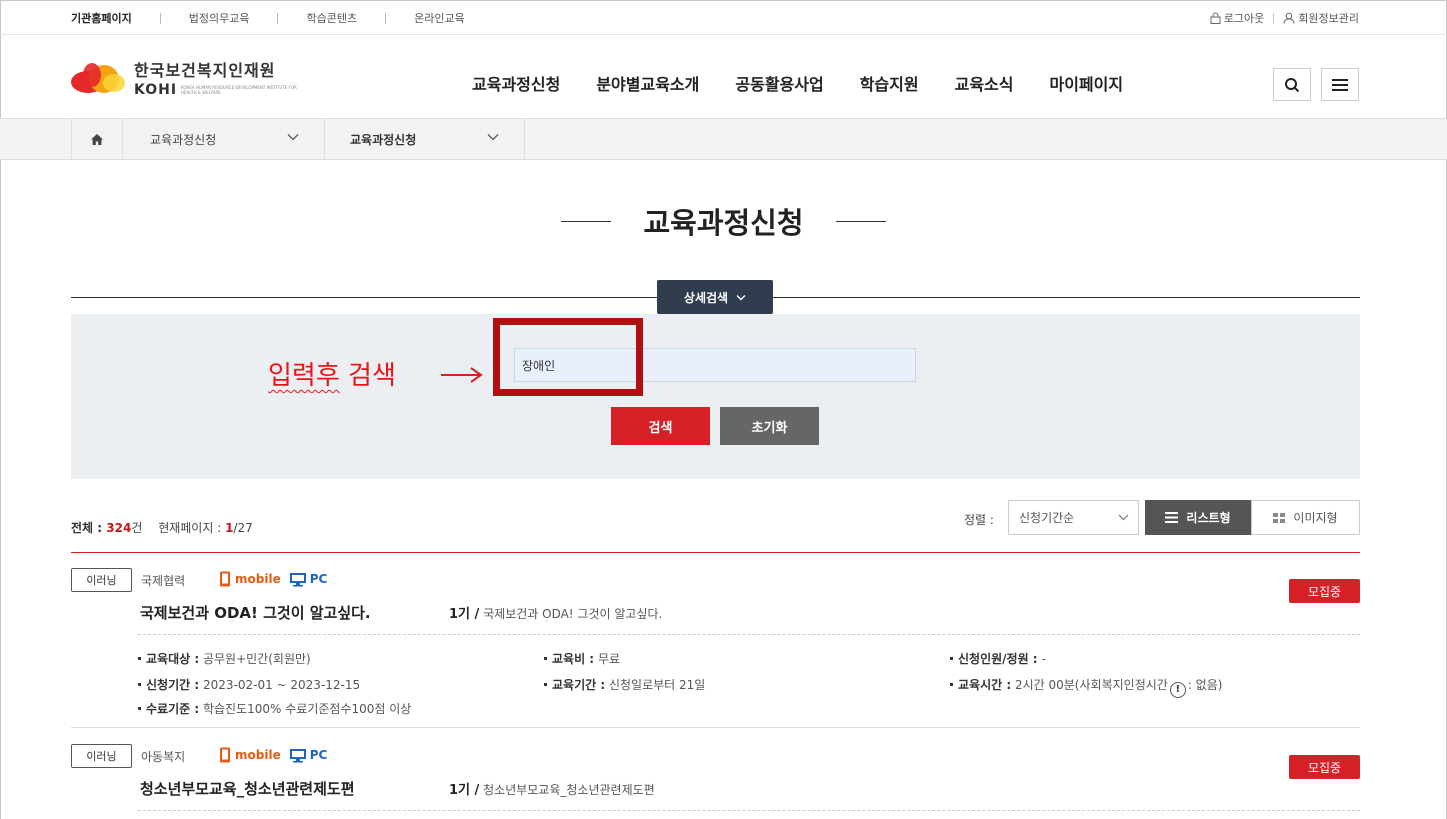 Image resolution: width=1447 pixels, height=819 pixels. What do you see at coordinates (304, 376) in the screenshot?
I see `annotation-text-part1: 입력후` at bounding box center [304, 376].